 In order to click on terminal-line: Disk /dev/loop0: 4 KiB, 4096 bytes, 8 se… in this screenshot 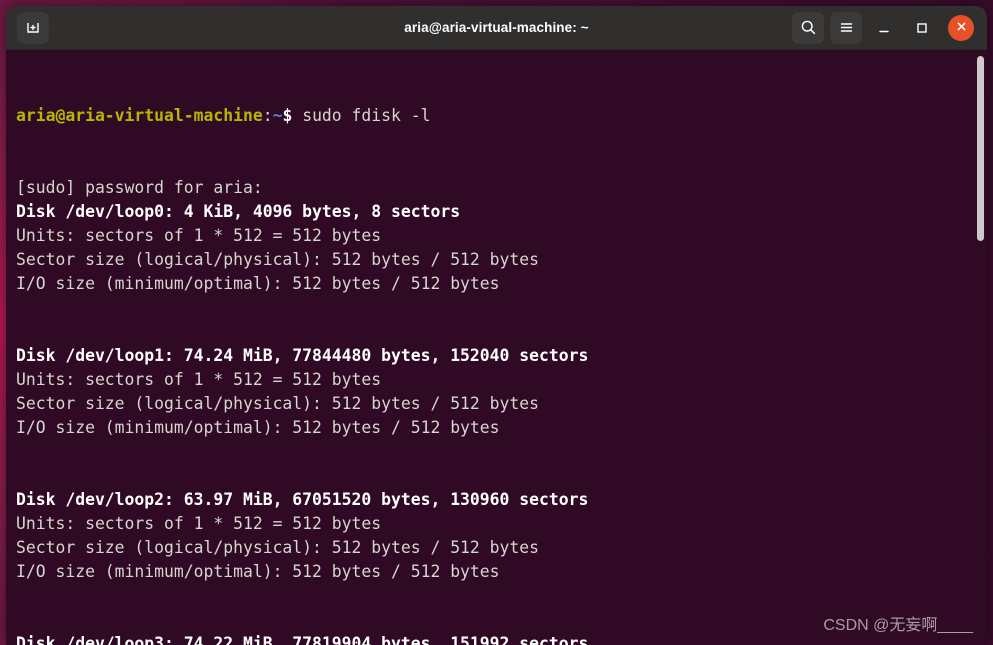, I will do `click(238, 211)`.